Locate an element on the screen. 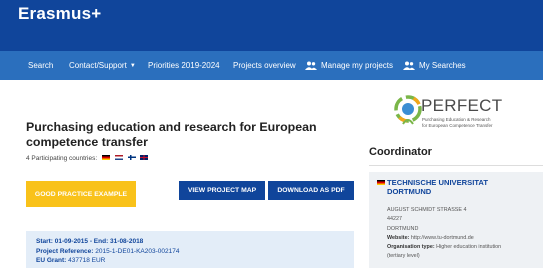  view-project-map-button: VIEW PROJECT MAP is located at coordinates (222, 190).